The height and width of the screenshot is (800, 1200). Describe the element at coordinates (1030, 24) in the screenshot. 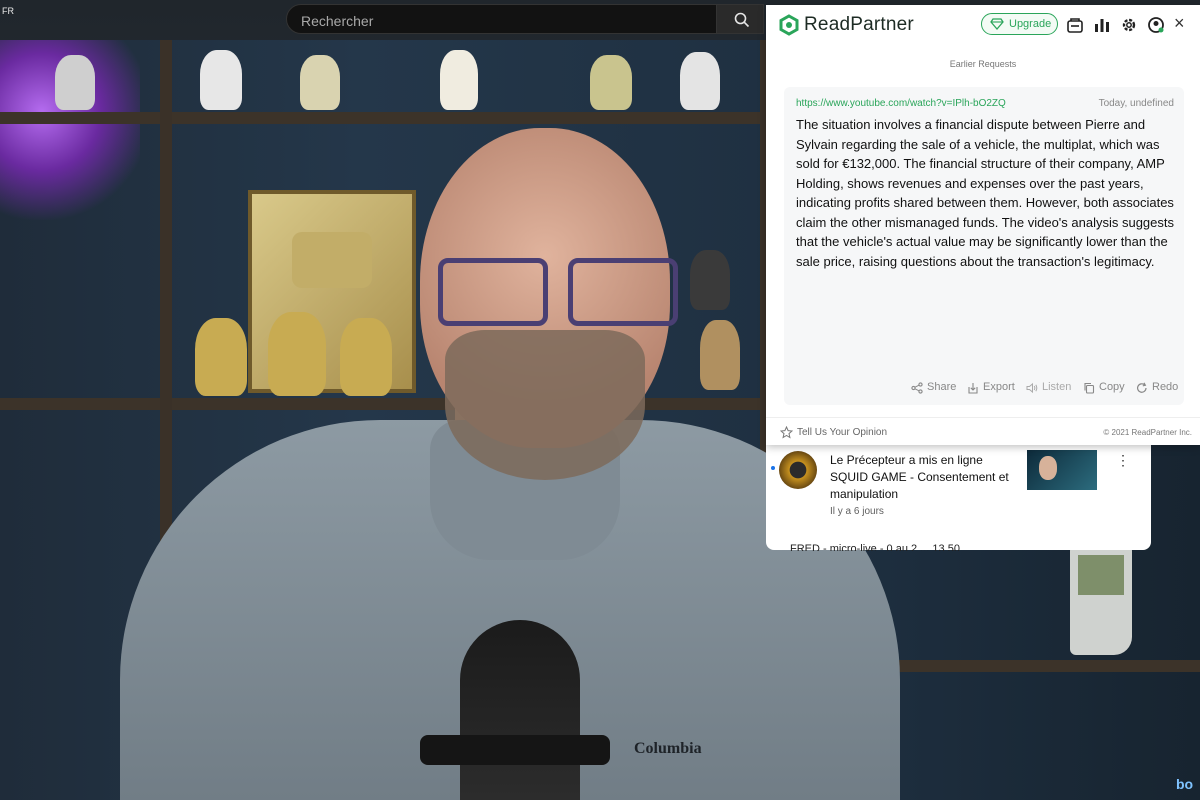

I see `upgrade-label: Upgrade` at that location.